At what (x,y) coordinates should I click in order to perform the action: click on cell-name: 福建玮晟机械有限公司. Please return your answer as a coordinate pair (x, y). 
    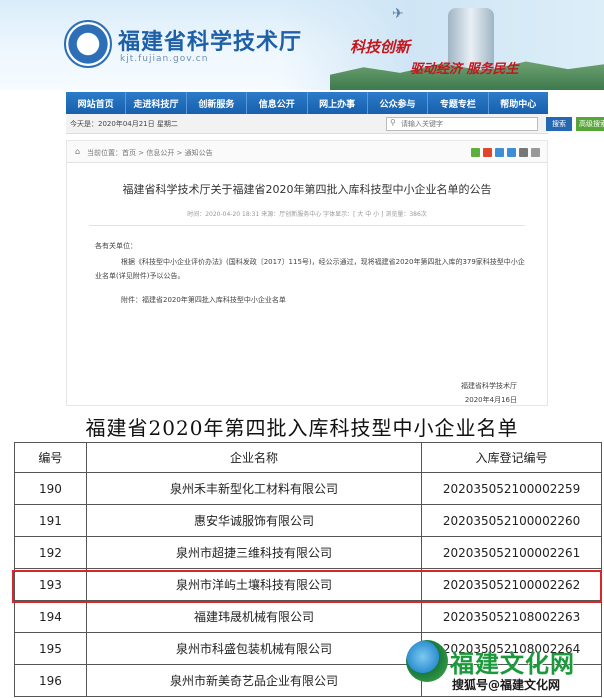
    Looking at the image, I should click on (254, 616).